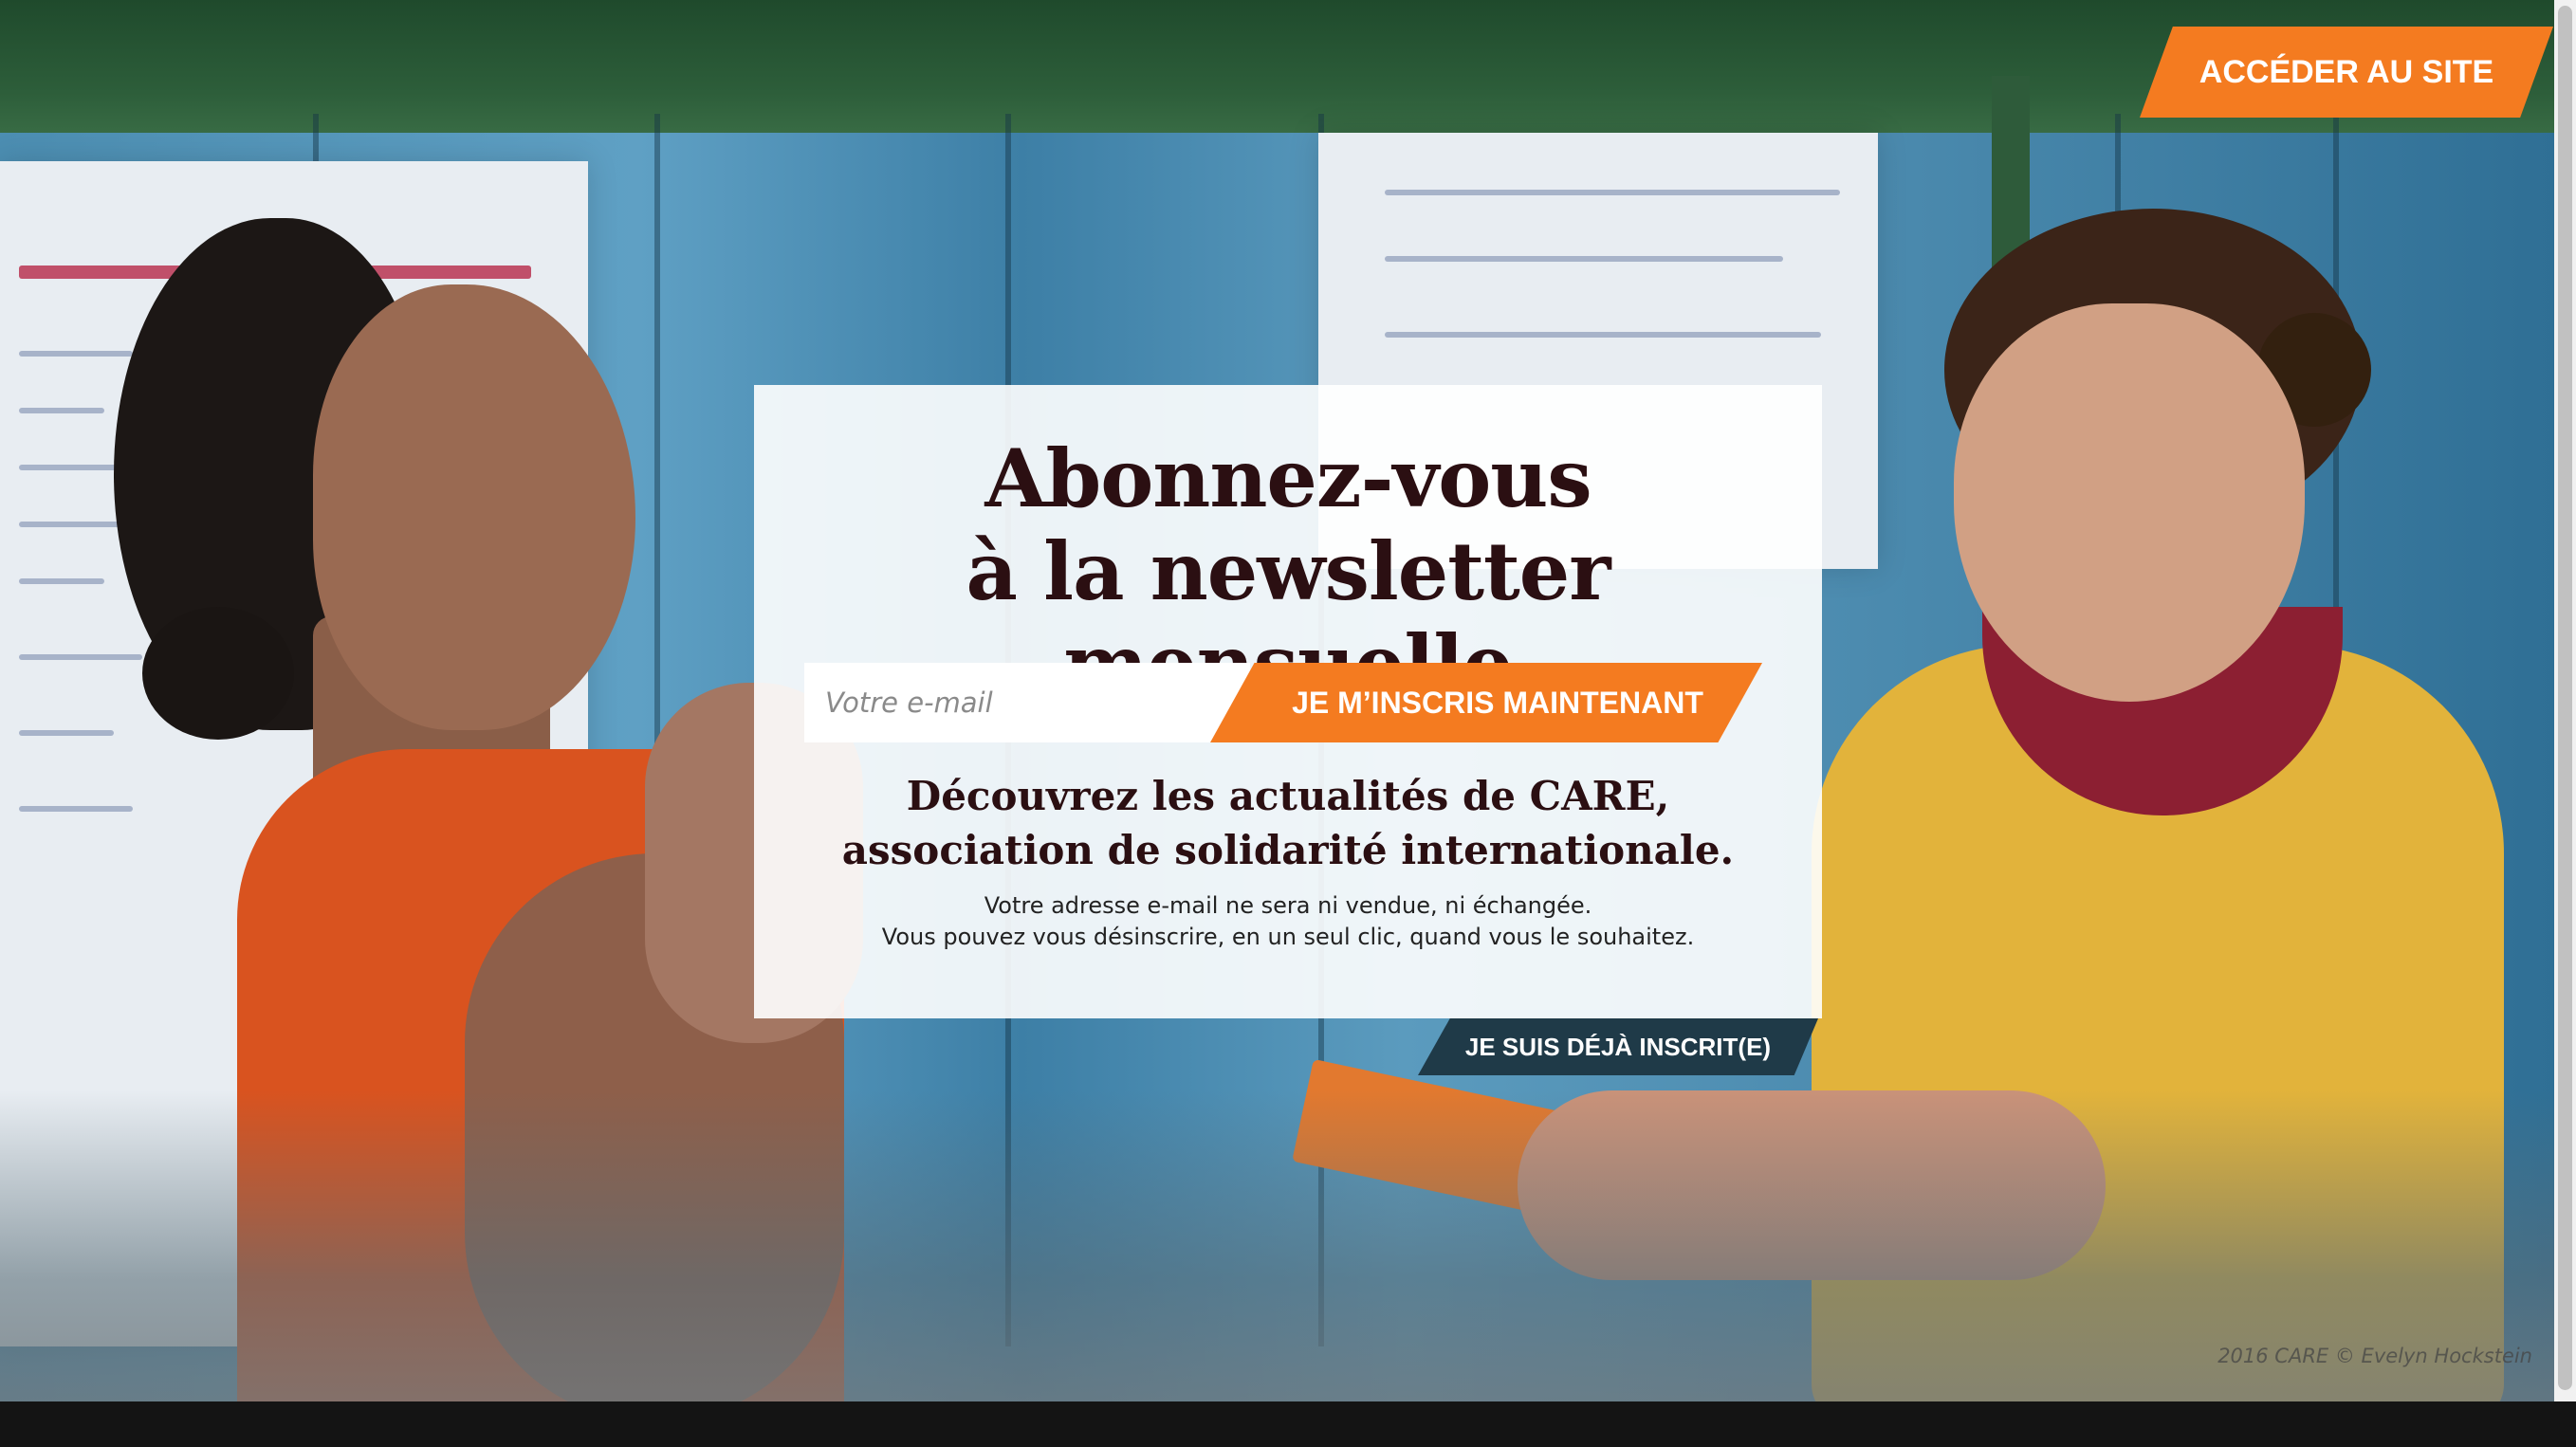  Describe the element at coordinates (2374, 1356) in the screenshot. I see `photo-credit: 2016 CARE © Evelyn Hockstein` at that location.